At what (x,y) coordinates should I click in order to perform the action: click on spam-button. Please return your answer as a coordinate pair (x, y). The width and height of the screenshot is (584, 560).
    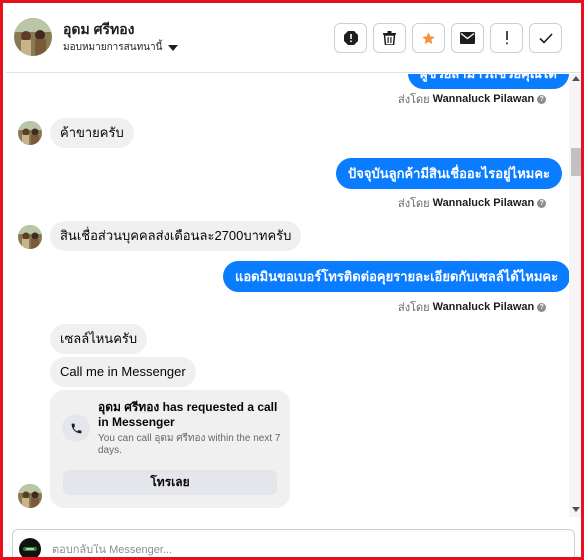
    Looking at the image, I should click on (506, 38).